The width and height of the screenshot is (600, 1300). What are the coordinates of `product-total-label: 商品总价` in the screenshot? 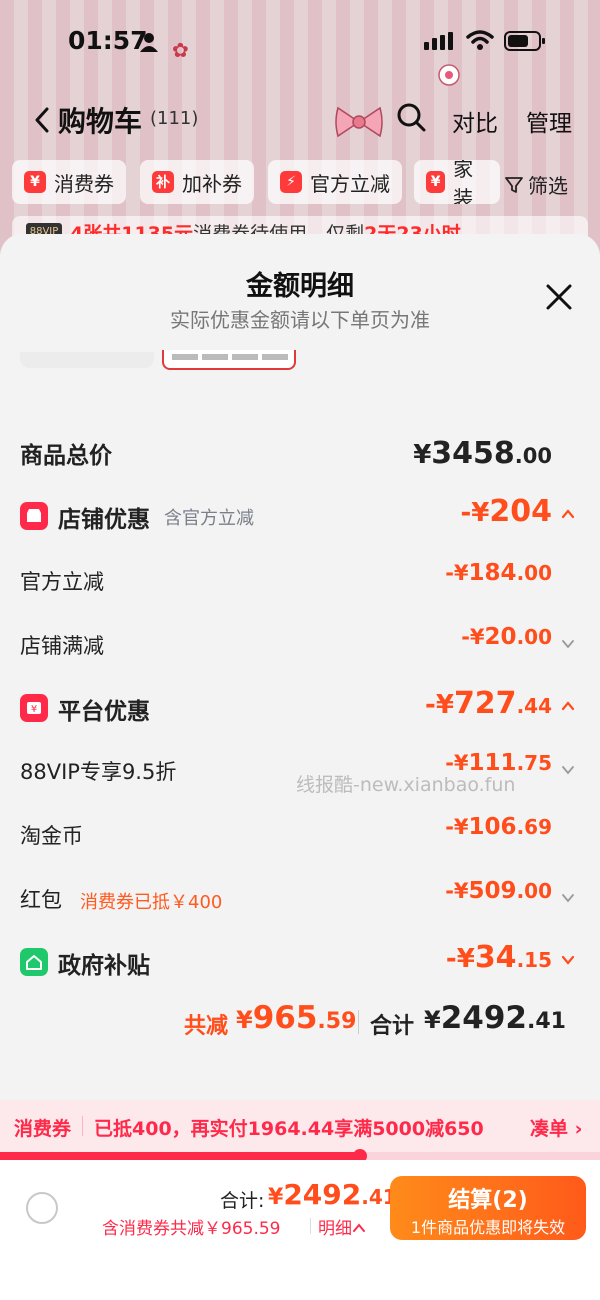 It's located at (66, 456).